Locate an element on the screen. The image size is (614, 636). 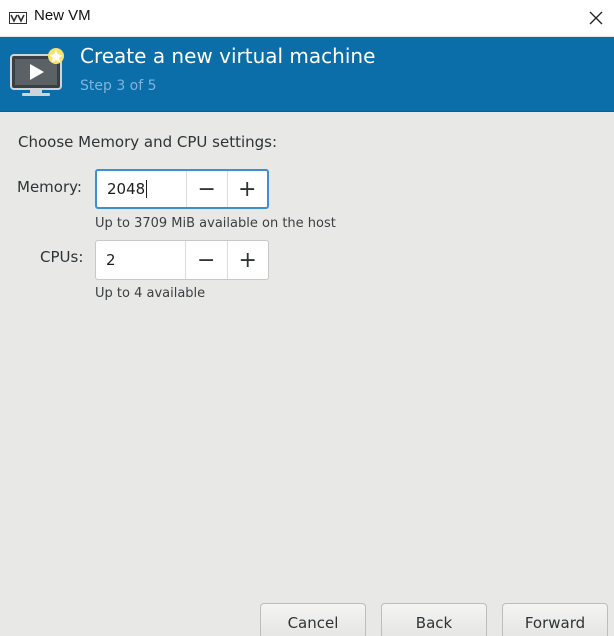
wizard-header: Create a new virtual machine Step 3 of 5 is located at coordinates (307, 74).